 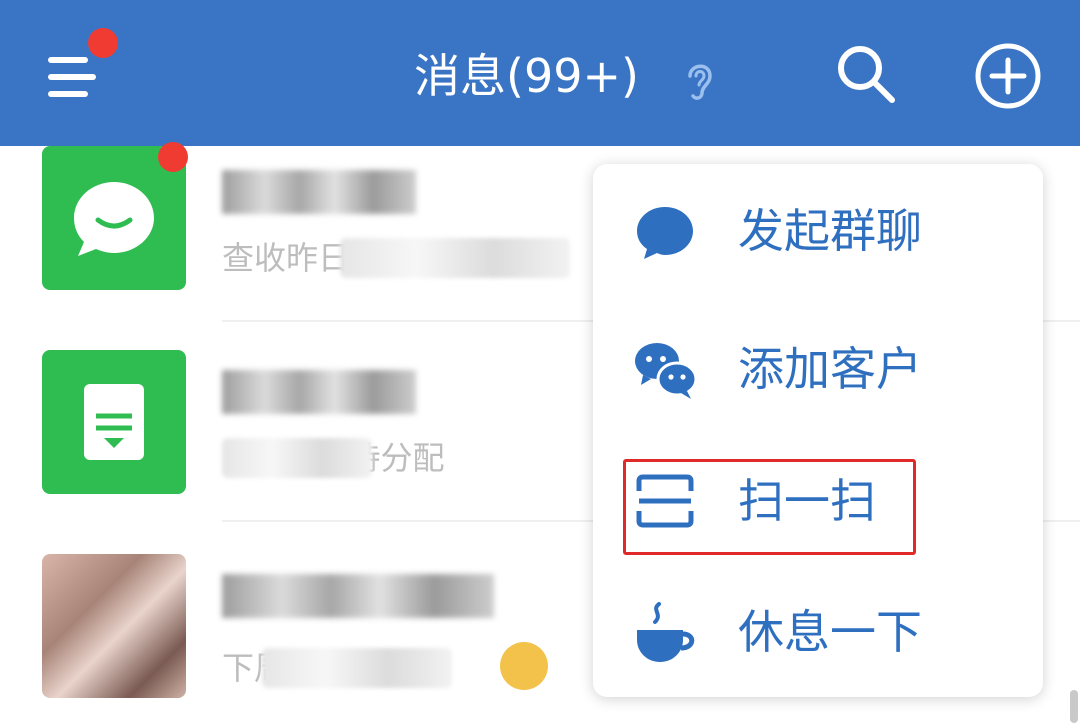 What do you see at coordinates (103, 43) in the screenshot?
I see `notification-badge` at bounding box center [103, 43].